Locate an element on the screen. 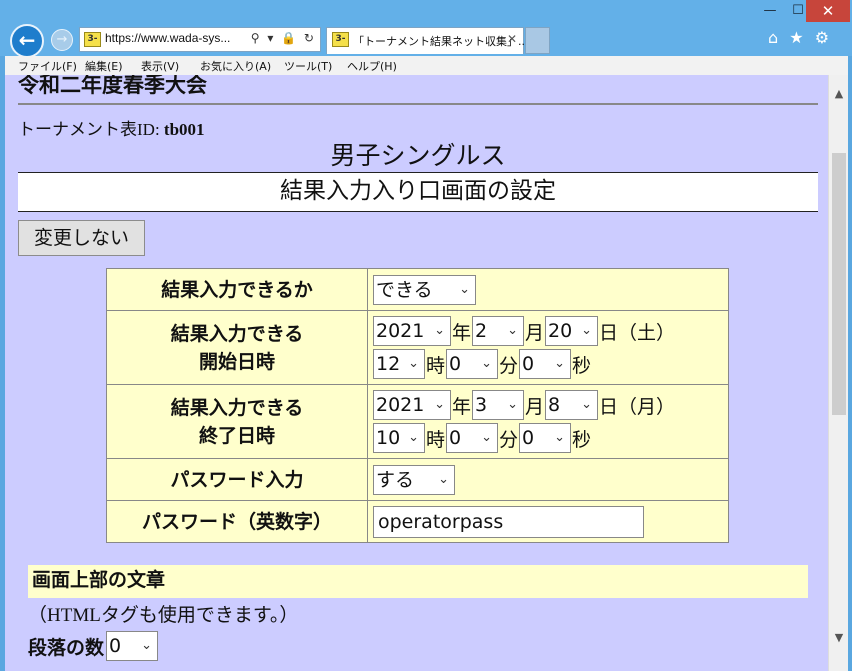 The width and height of the screenshot is (852, 671). back-arrow-icon: ← is located at coordinates (27, 40).